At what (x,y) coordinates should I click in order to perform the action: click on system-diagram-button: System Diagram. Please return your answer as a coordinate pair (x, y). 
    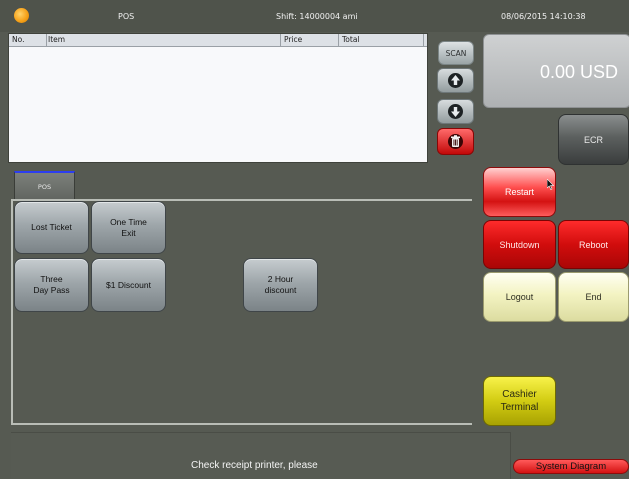
    Looking at the image, I should click on (571, 466).